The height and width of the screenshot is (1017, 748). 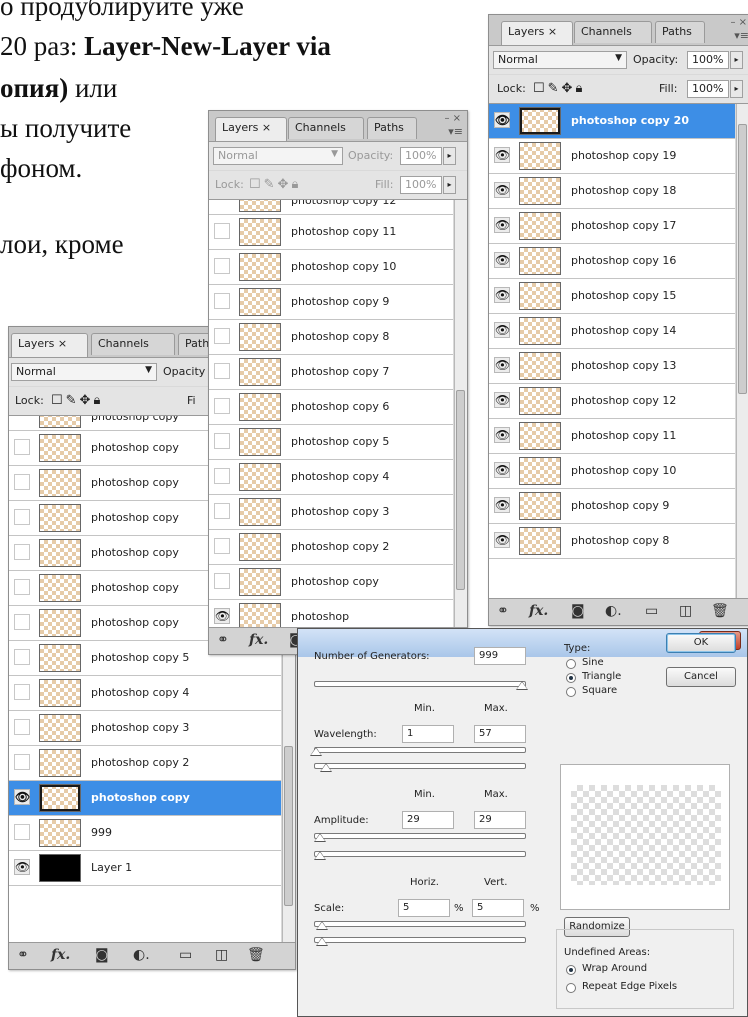 I want to click on amplitude-min-slider, so click(x=420, y=836).